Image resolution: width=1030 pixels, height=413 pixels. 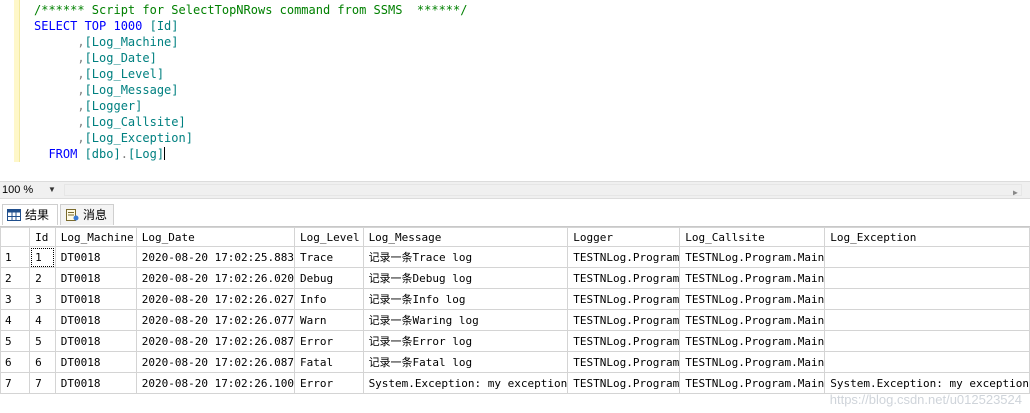 What do you see at coordinates (15, 341) in the screenshot?
I see `row-number: 5` at bounding box center [15, 341].